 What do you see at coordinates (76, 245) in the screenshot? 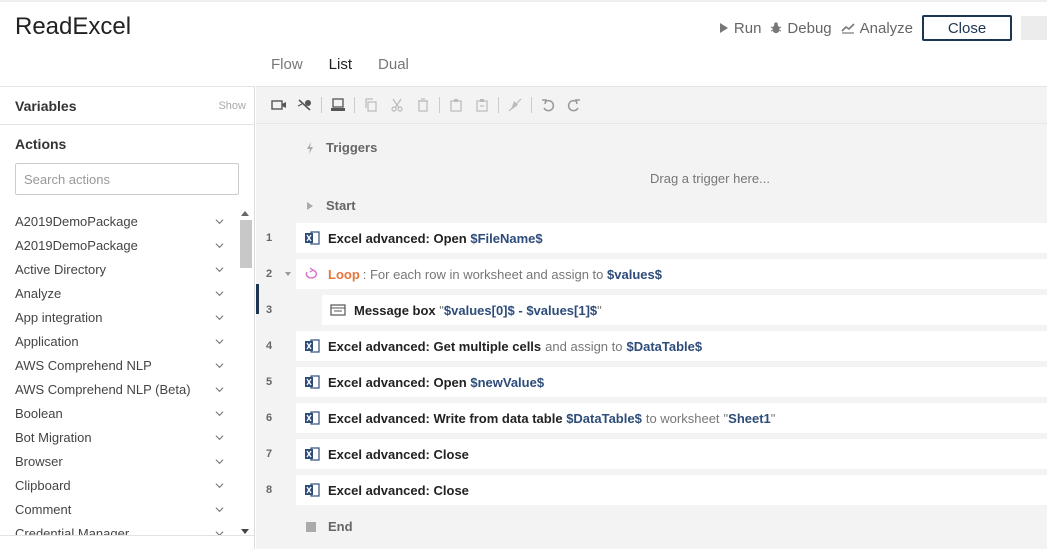
I see `action-label: A2019DemoPackage` at bounding box center [76, 245].